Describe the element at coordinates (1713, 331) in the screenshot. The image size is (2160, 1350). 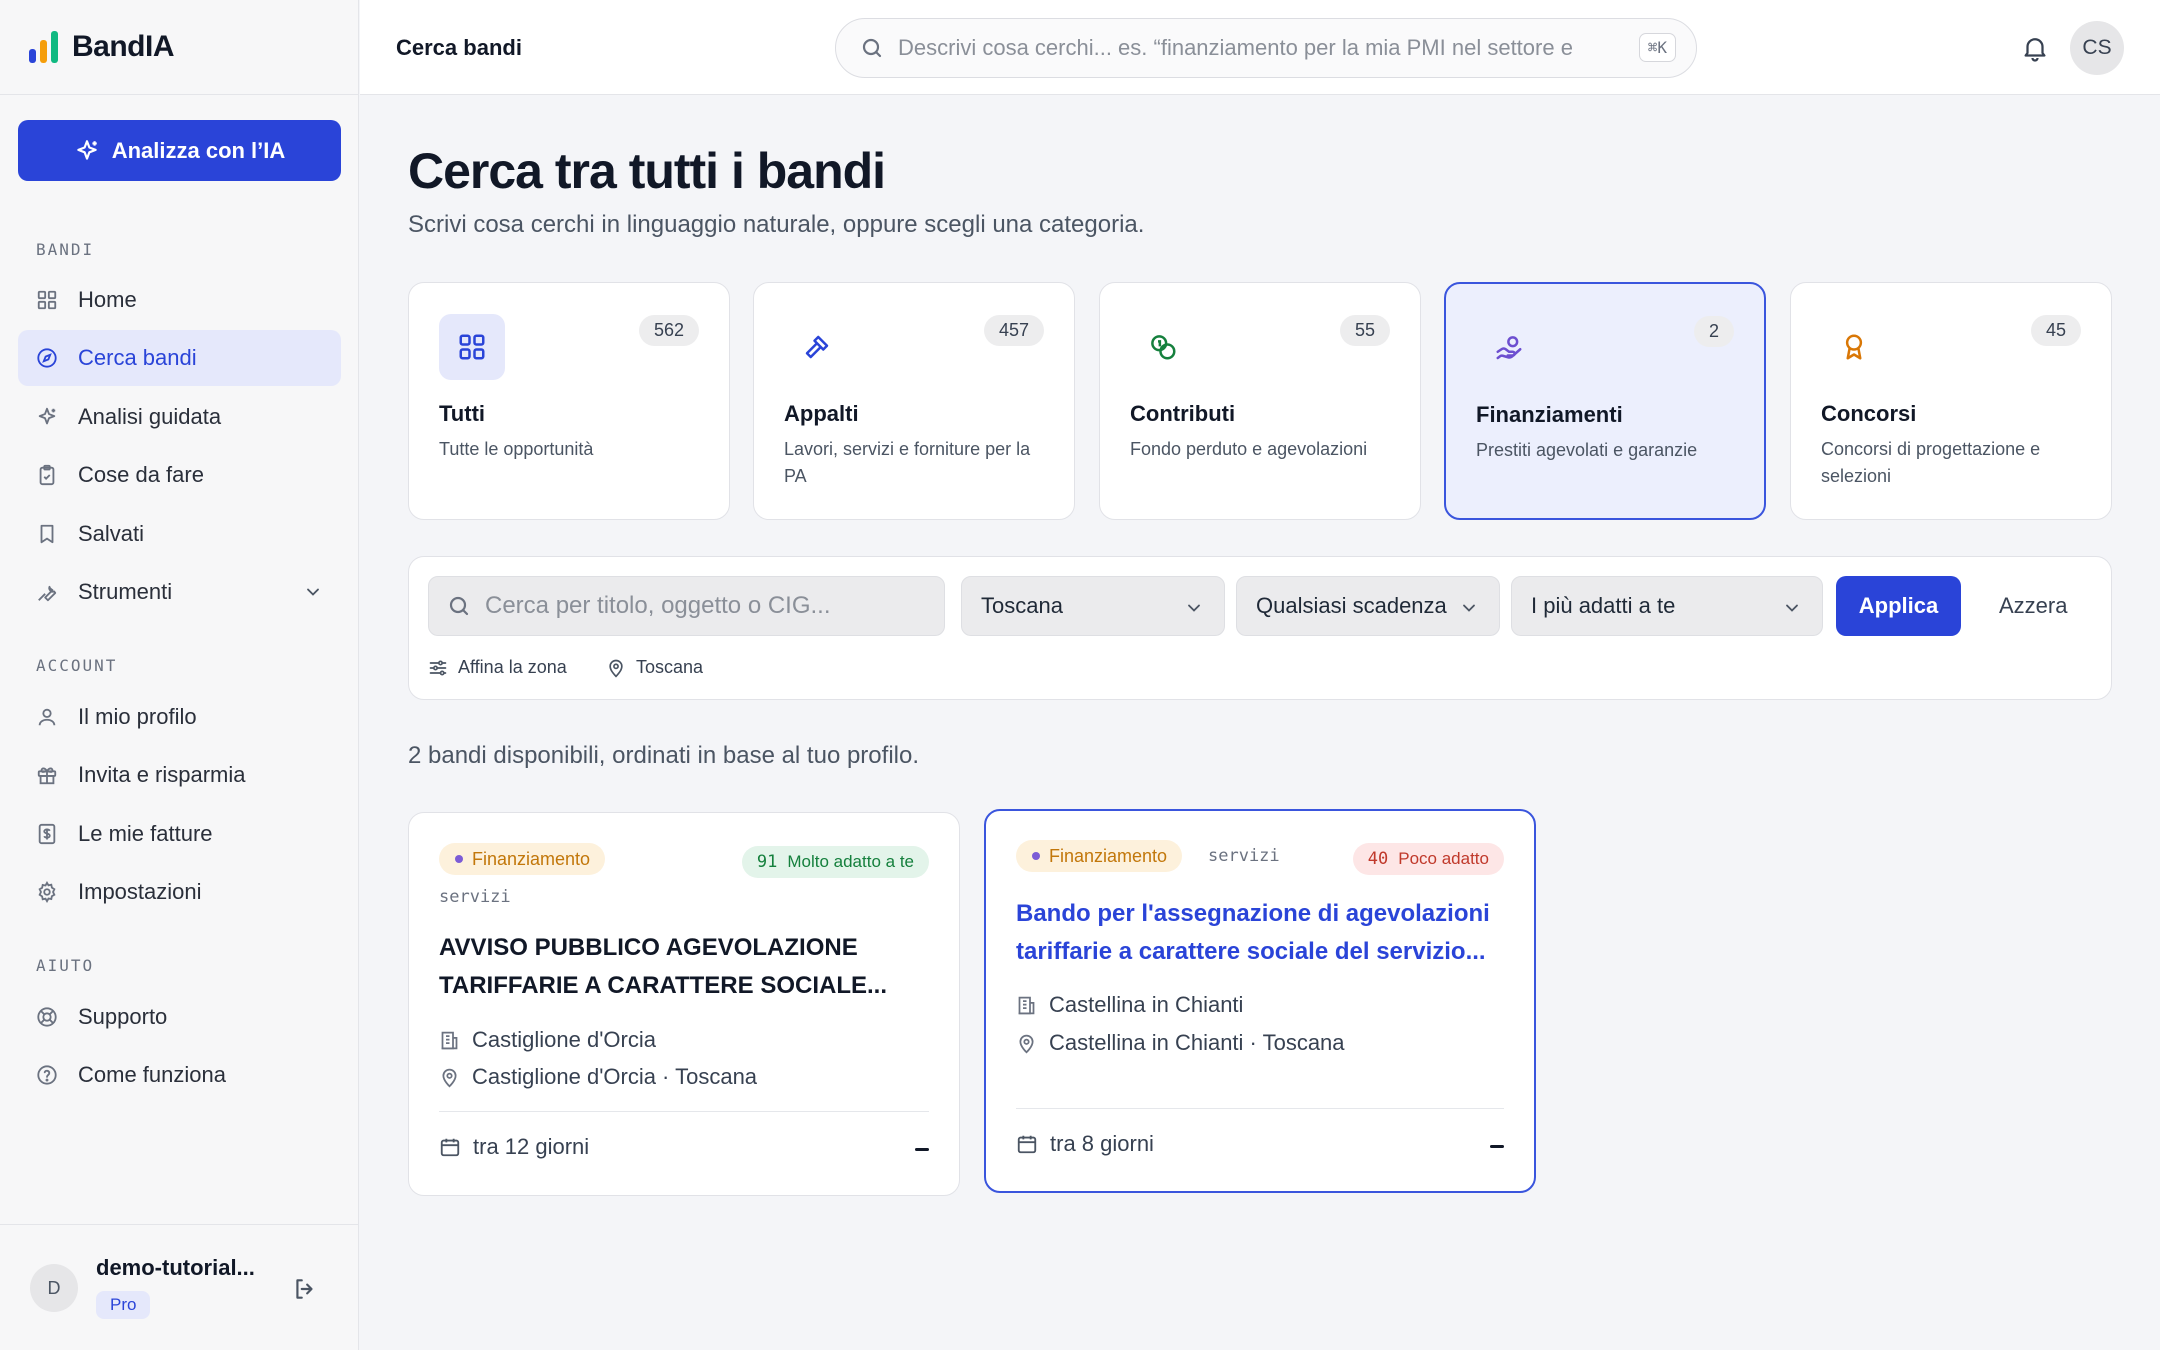
I see `category-count: 2` at that location.